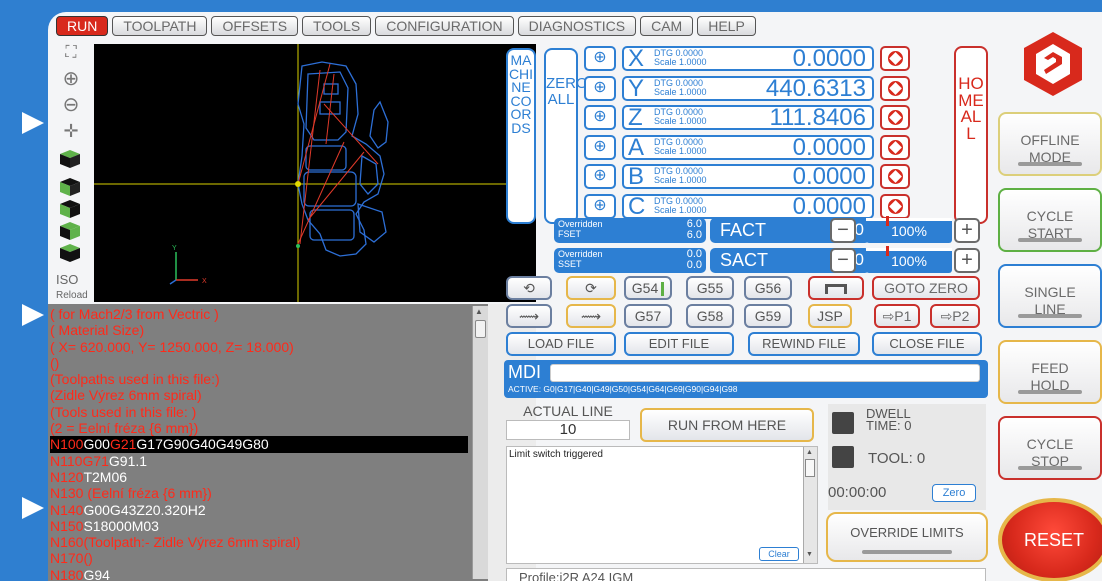 The image size is (1102, 581). Describe the element at coordinates (710, 288) in the screenshot. I see `g55-button: G55` at that location.